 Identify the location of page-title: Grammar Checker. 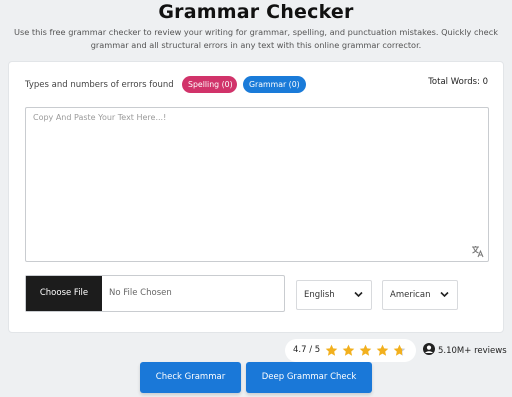
(256, 12).